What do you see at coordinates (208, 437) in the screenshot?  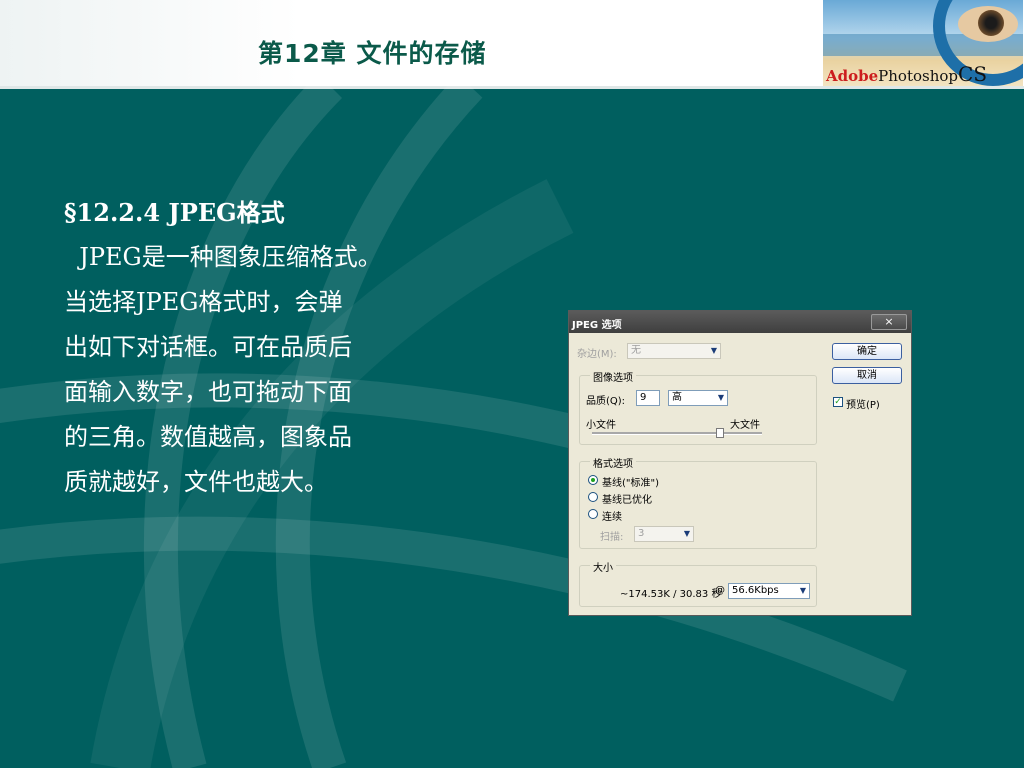 I see `body-line: 的三角。数值越高，图象品` at bounding box center [208, 437].